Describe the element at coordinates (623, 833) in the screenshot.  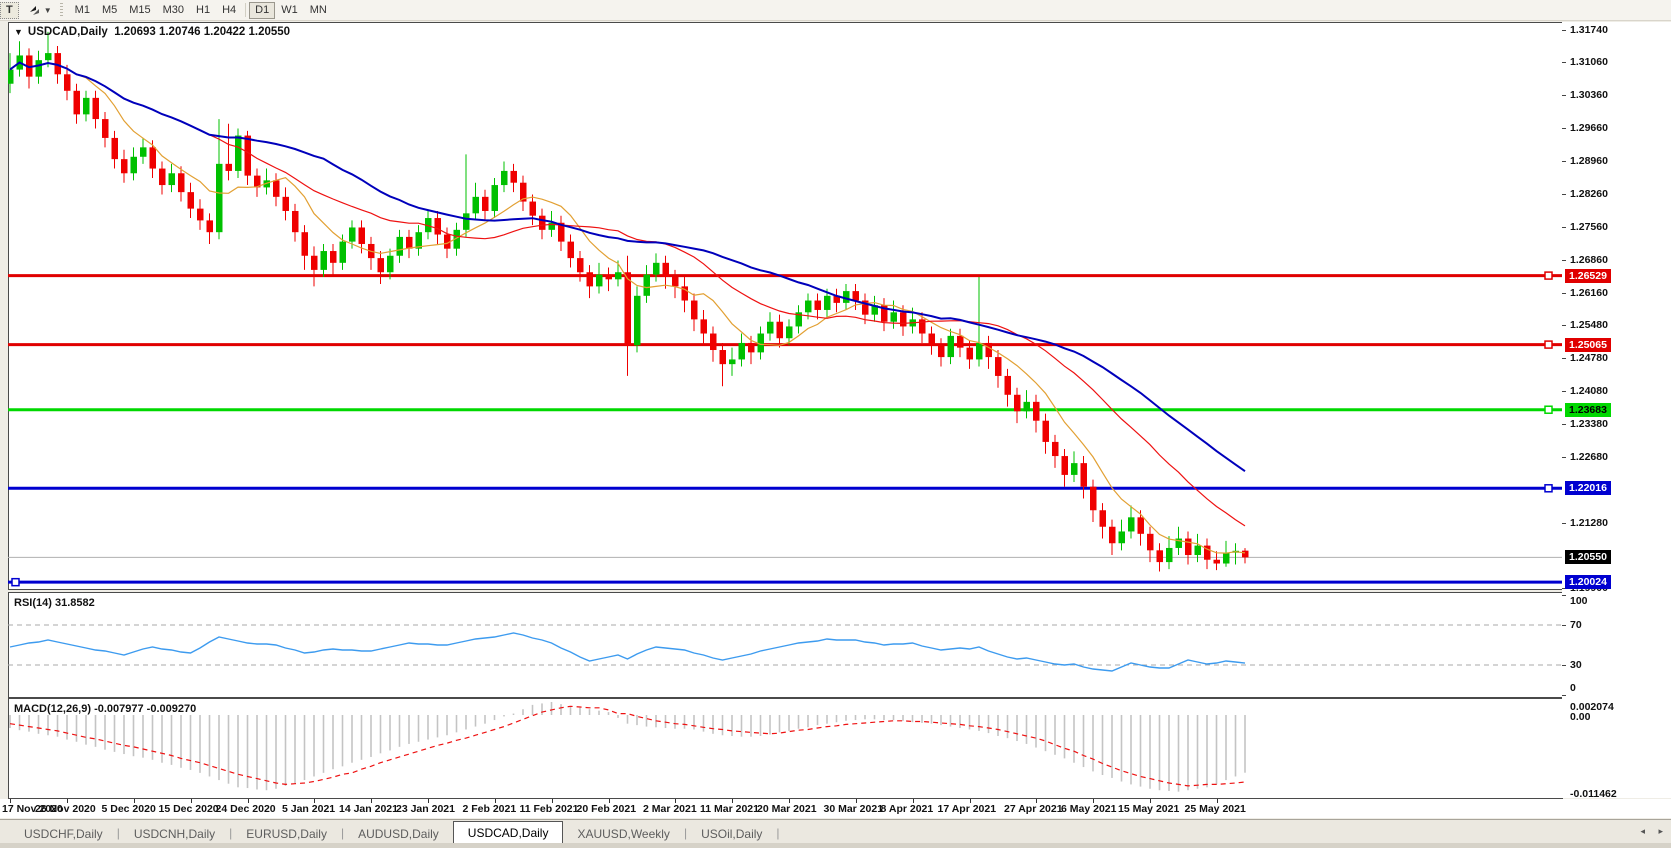
I see `chart-tab-xauusd-weekly: XAUUSD,Weekly` at that location.